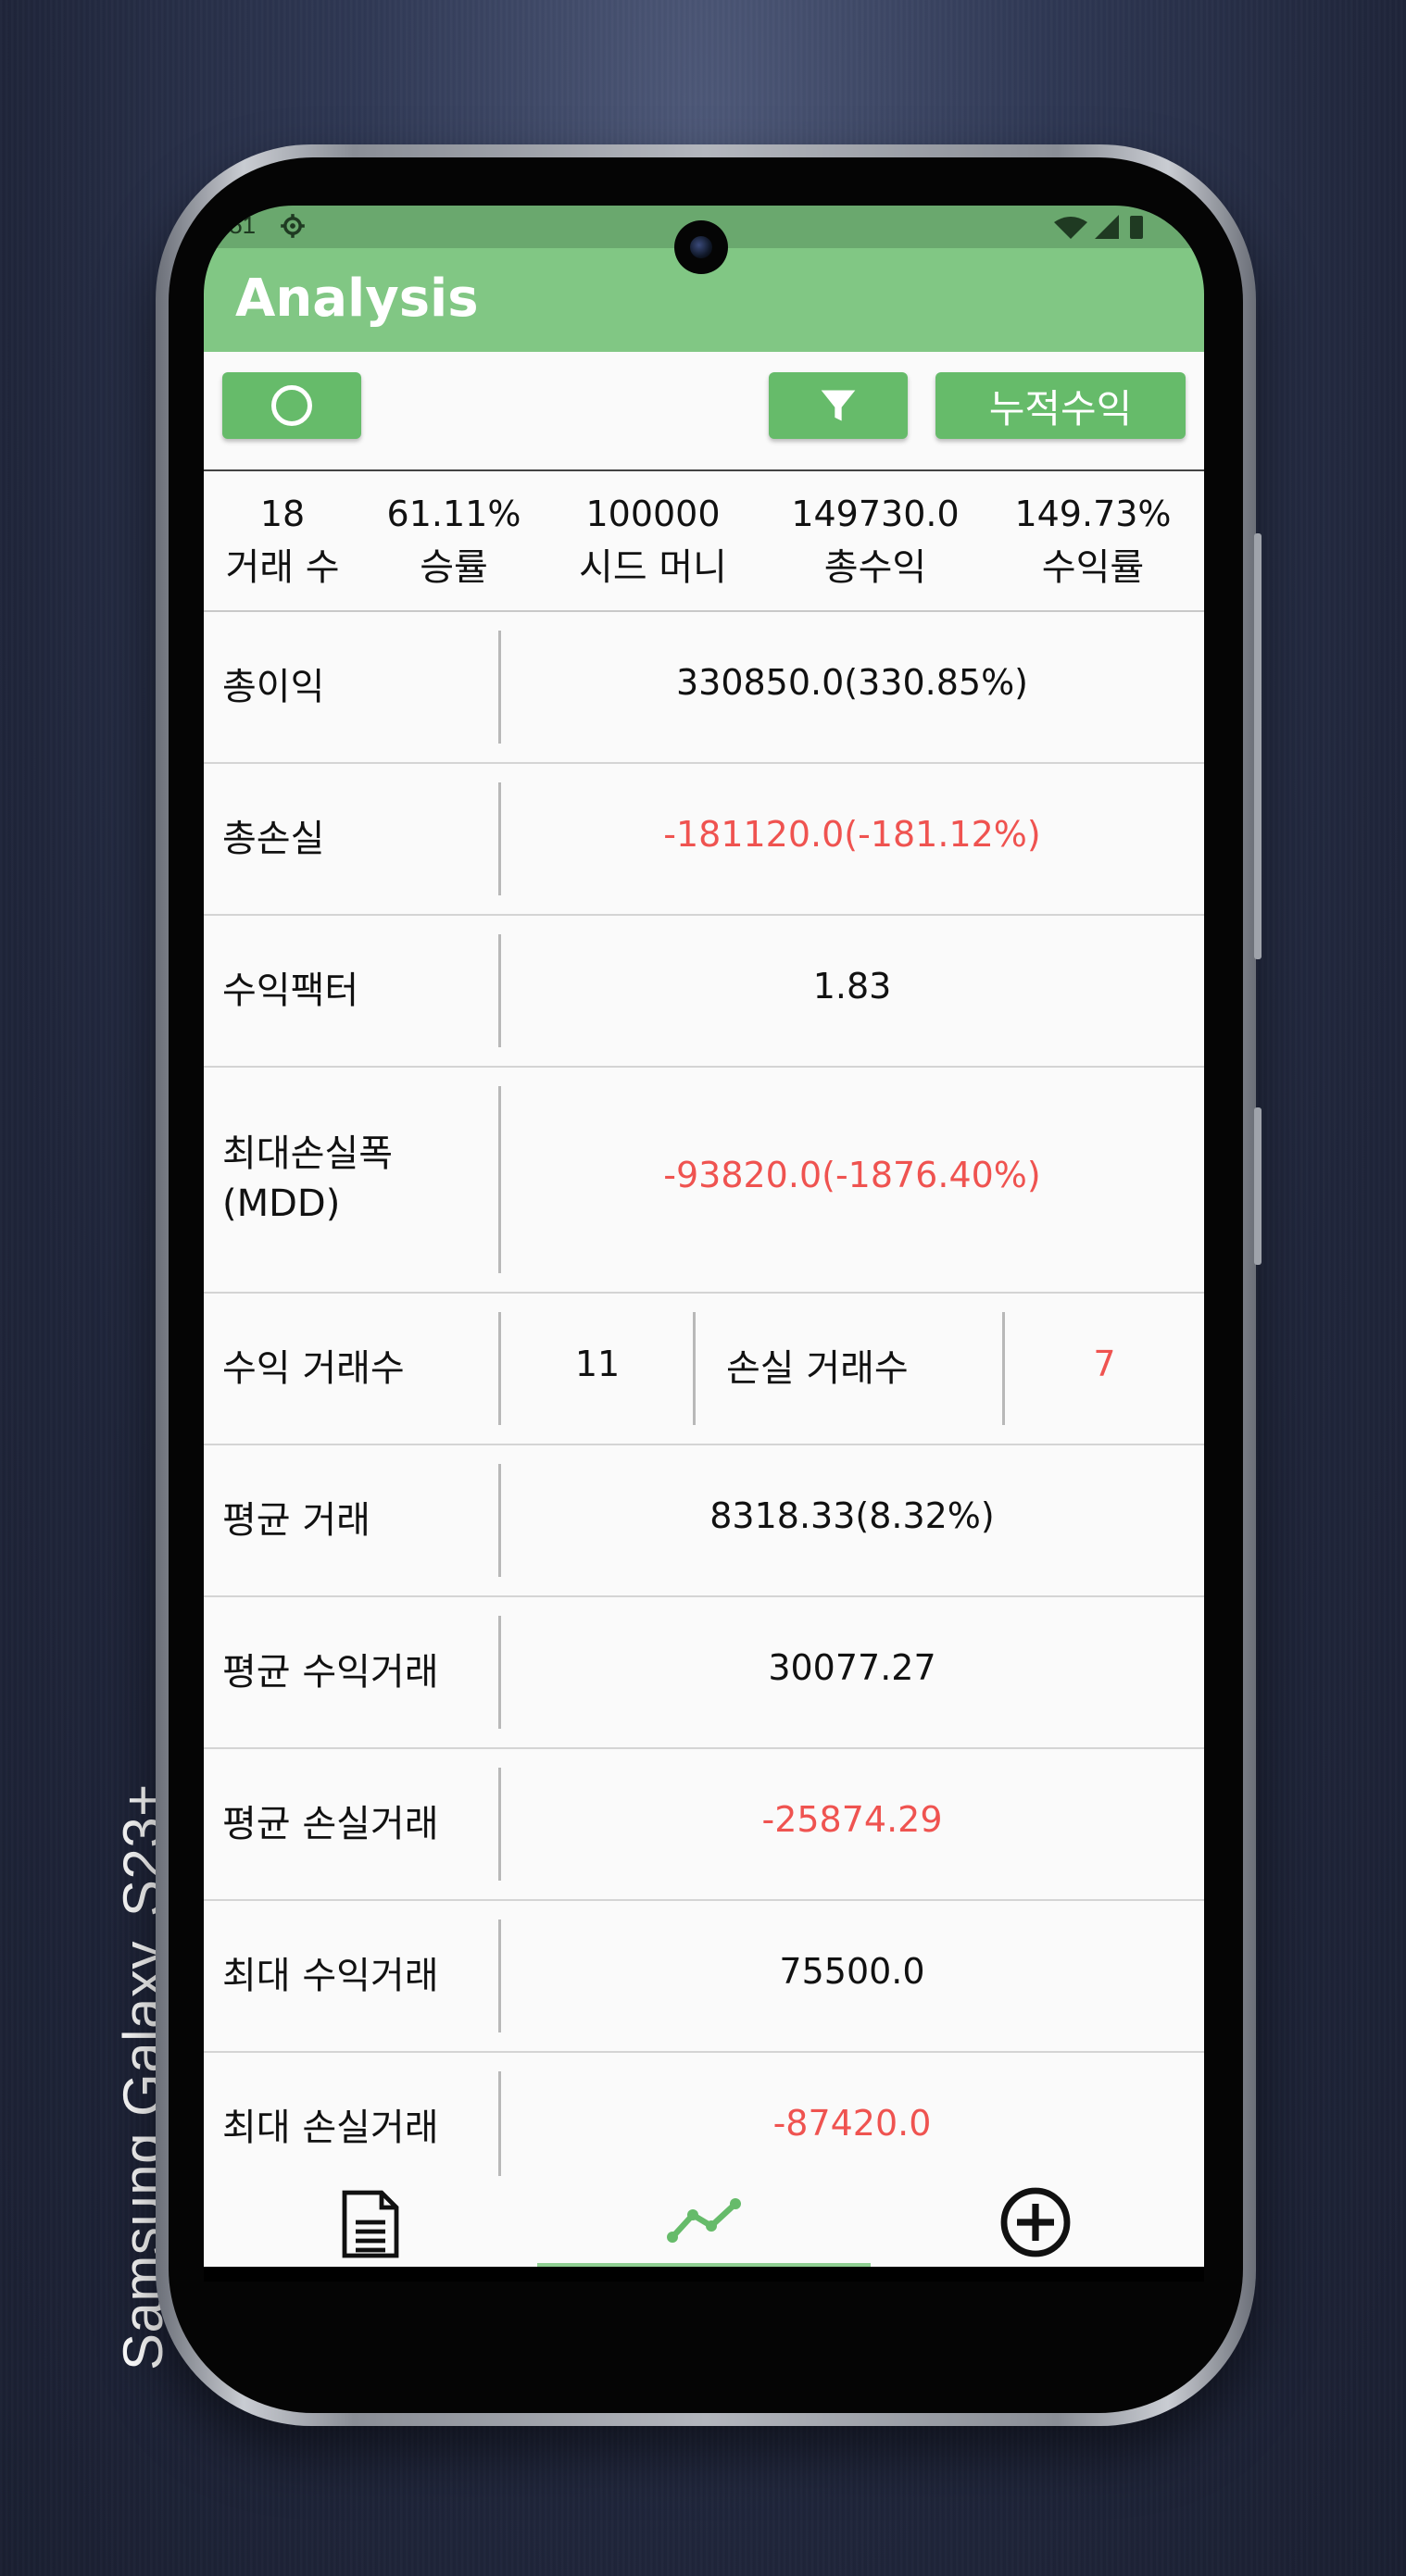 This screenshot has height=2576, width=1406. Describe the element at coordinates (694, 1368) in the screenshot. I see `column-divider` at that location.